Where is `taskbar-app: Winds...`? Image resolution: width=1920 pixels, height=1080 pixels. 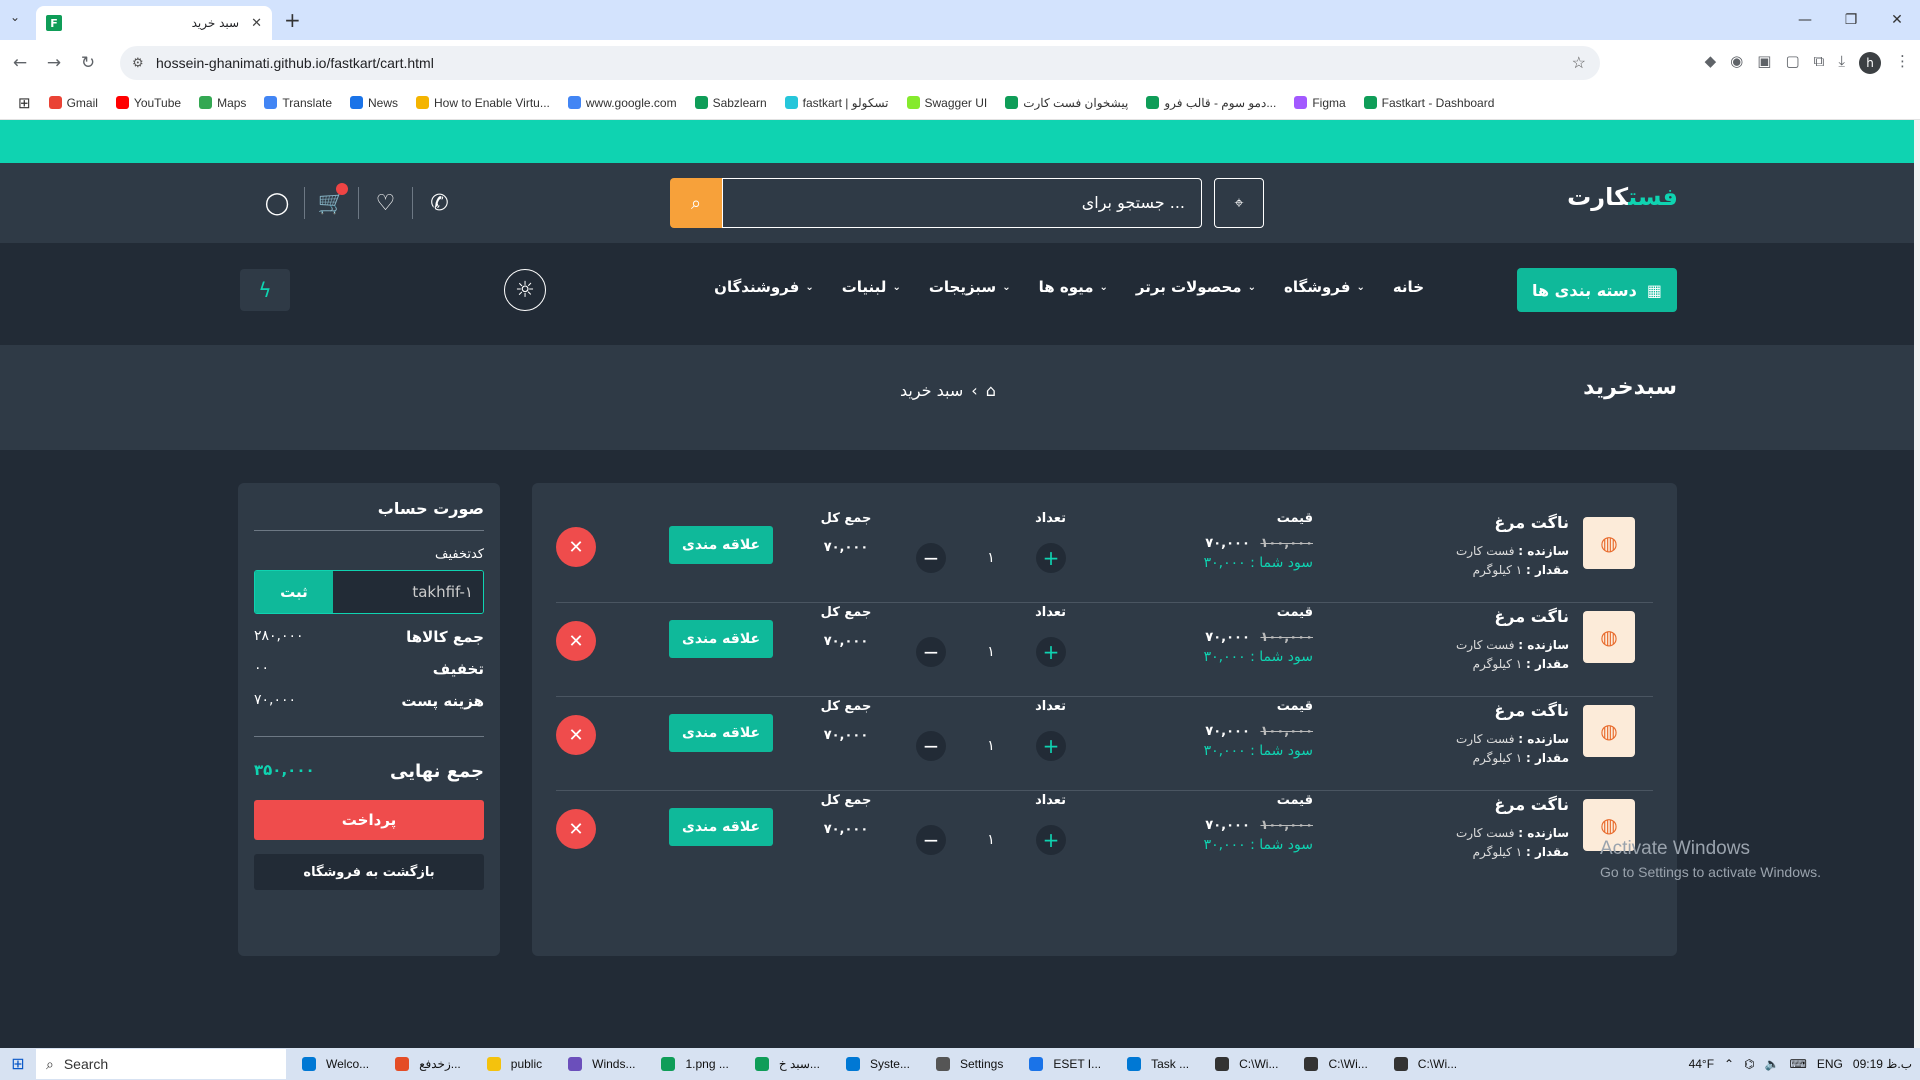 taskbar-app: Winds... is located at coordinates (604, 1064).